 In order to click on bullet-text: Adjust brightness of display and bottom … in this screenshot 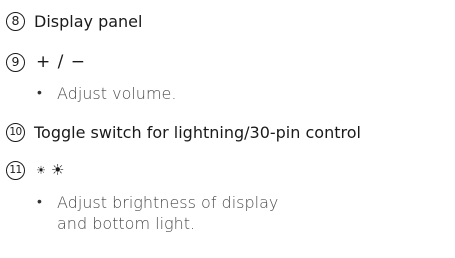, I will do `click(168, 213)`.